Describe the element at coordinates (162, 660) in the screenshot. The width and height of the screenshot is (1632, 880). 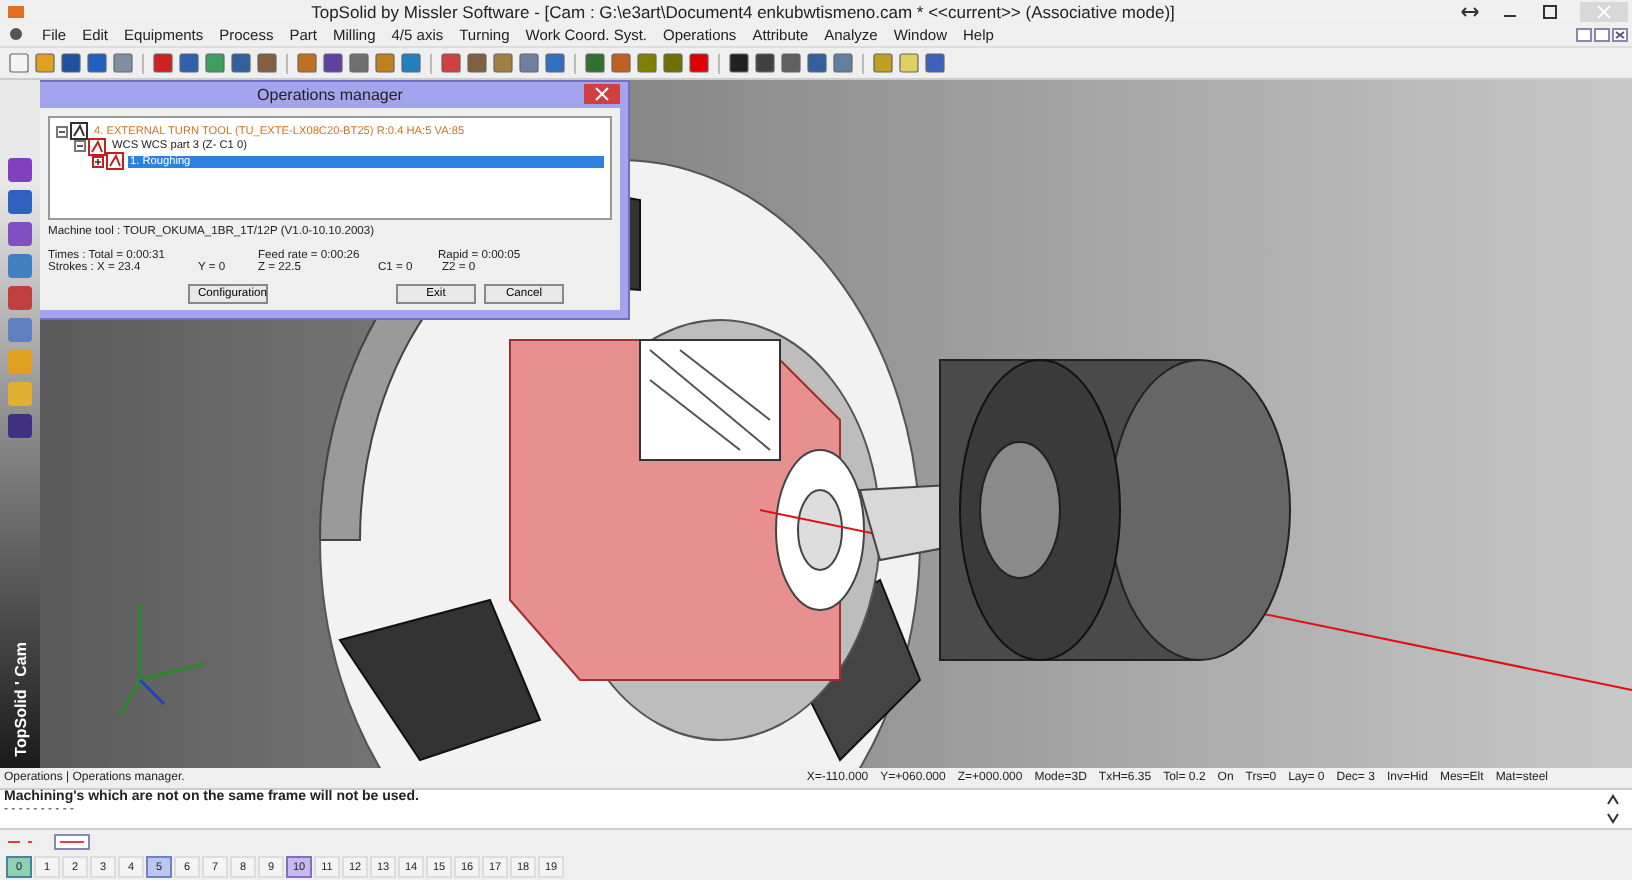
I see `axis-triad-icon` at that location.